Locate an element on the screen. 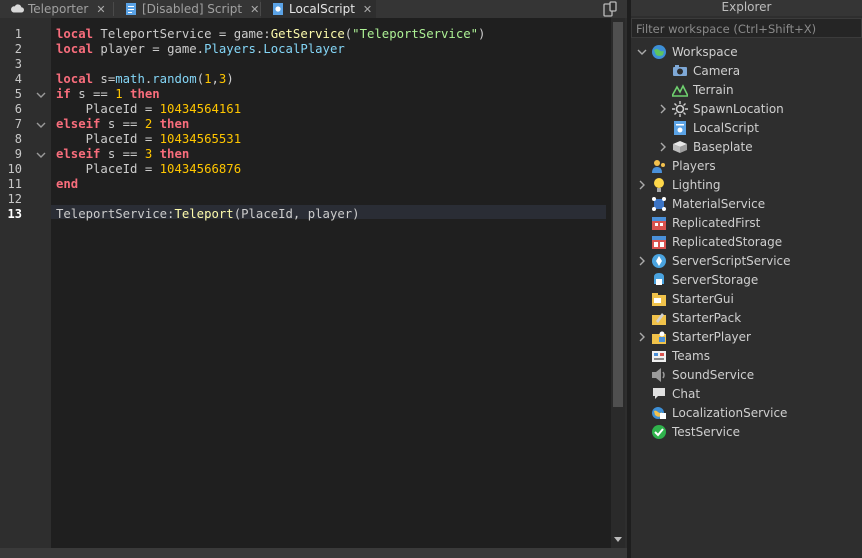 This screenshot has height=558, width=862. replicatedstorage-icon is located at coordinates (659, 242).